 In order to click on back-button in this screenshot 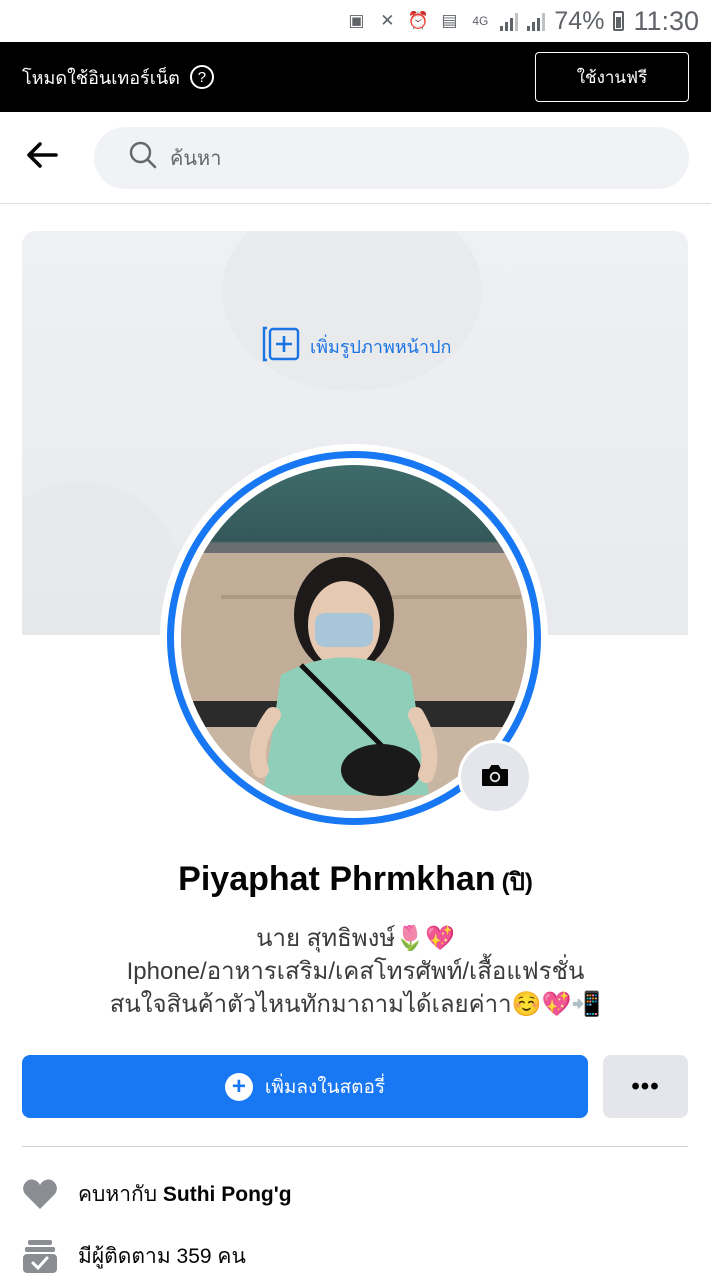, I will do `click(48, 158)`.